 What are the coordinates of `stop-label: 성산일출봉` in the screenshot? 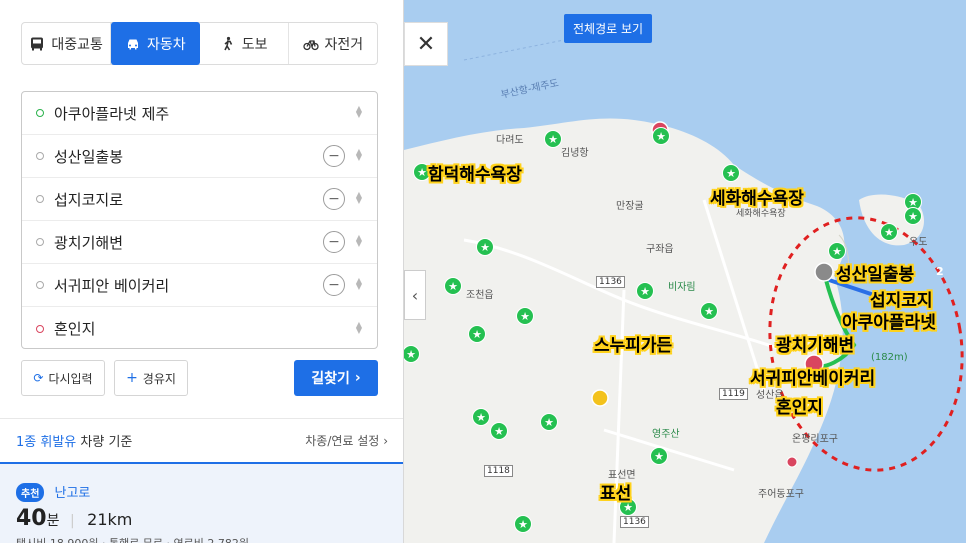 It's located at (89, 156).